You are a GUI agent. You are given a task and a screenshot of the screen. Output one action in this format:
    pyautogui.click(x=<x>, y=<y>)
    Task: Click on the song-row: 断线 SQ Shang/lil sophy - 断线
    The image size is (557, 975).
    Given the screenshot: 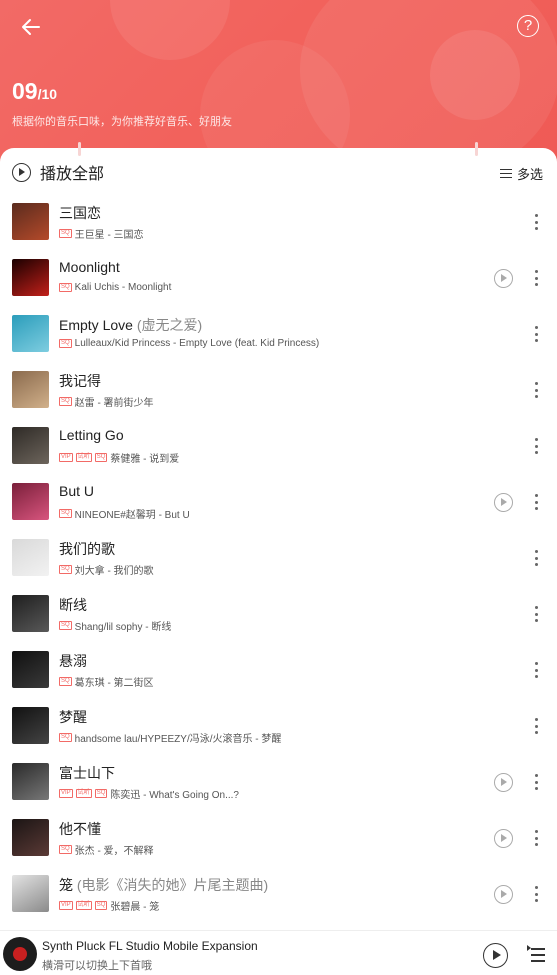 What is the action you would take?
    pyautogui.click(x=278, y=623)
    